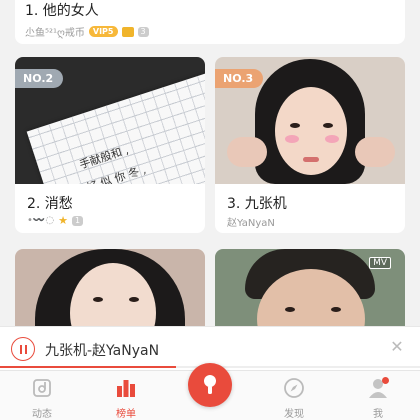 The image size is (420, 420). I want to click on now-playing-title: 九张机-赵YaNyaN, so click(102, 351).